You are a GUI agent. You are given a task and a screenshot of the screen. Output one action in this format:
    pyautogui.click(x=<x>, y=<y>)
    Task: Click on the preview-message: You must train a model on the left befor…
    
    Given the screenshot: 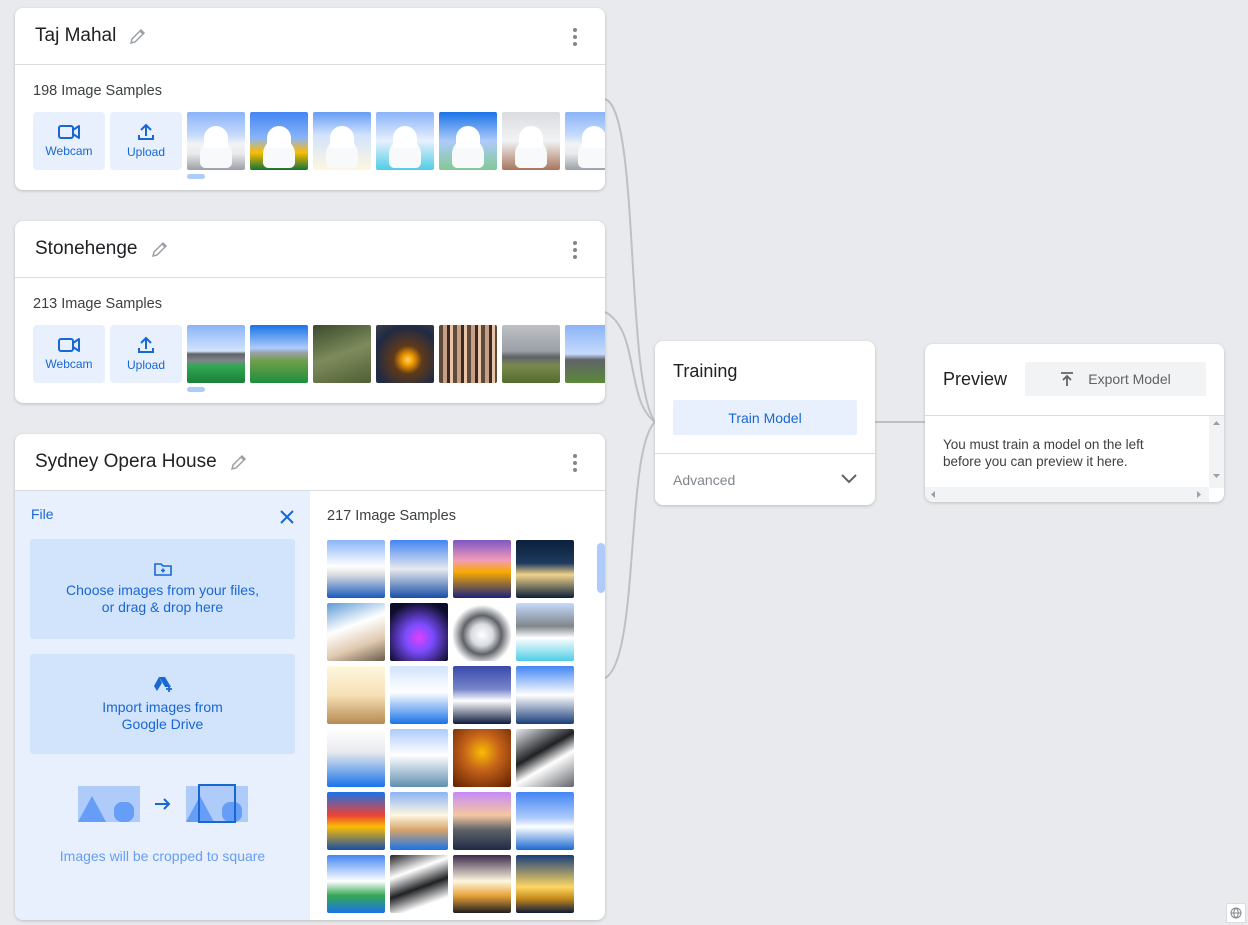 What is the action you would take?
    pyautogui.click(x=1060, y=453)
    